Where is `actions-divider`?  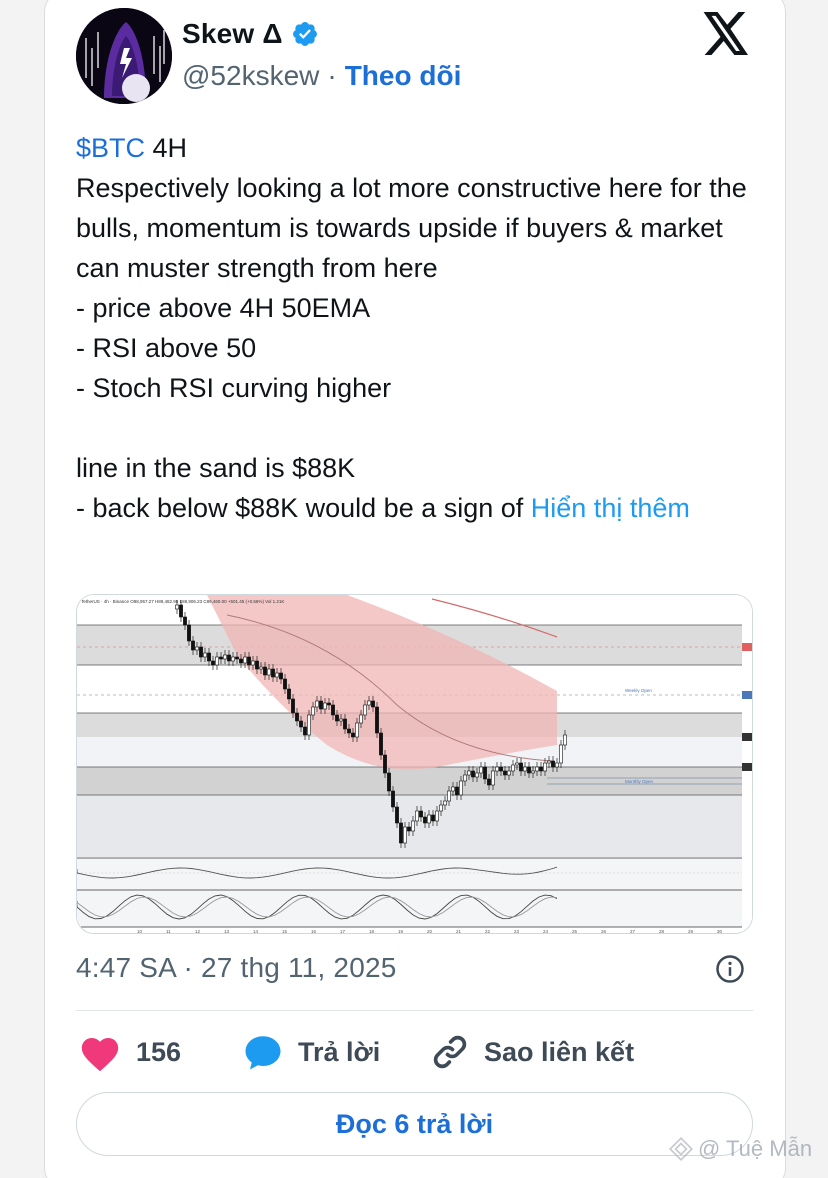
actions-divider is located at coordinates (414, 1010).